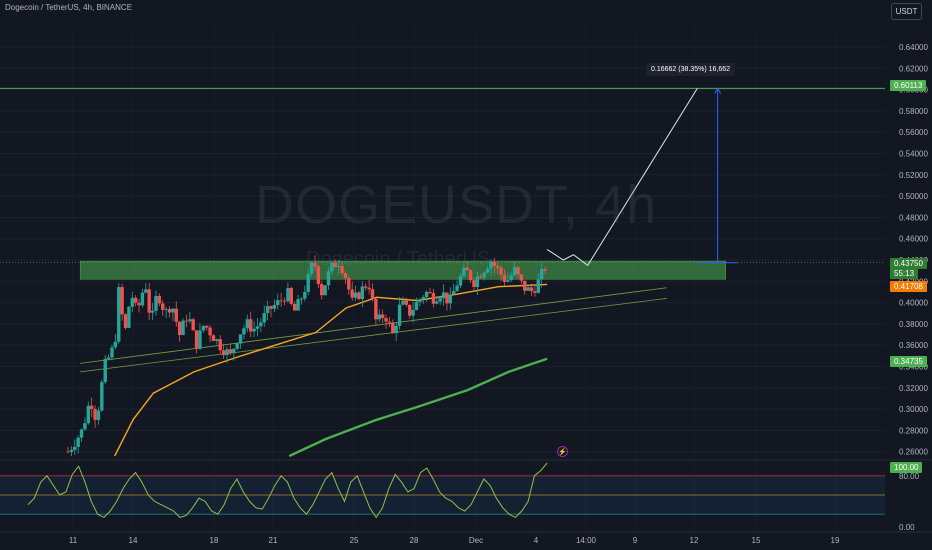  What do you see at coordinates (562, 451) in the screenshot?
I see `lightning-icon: ⚡` at bounding box center [562, 451].